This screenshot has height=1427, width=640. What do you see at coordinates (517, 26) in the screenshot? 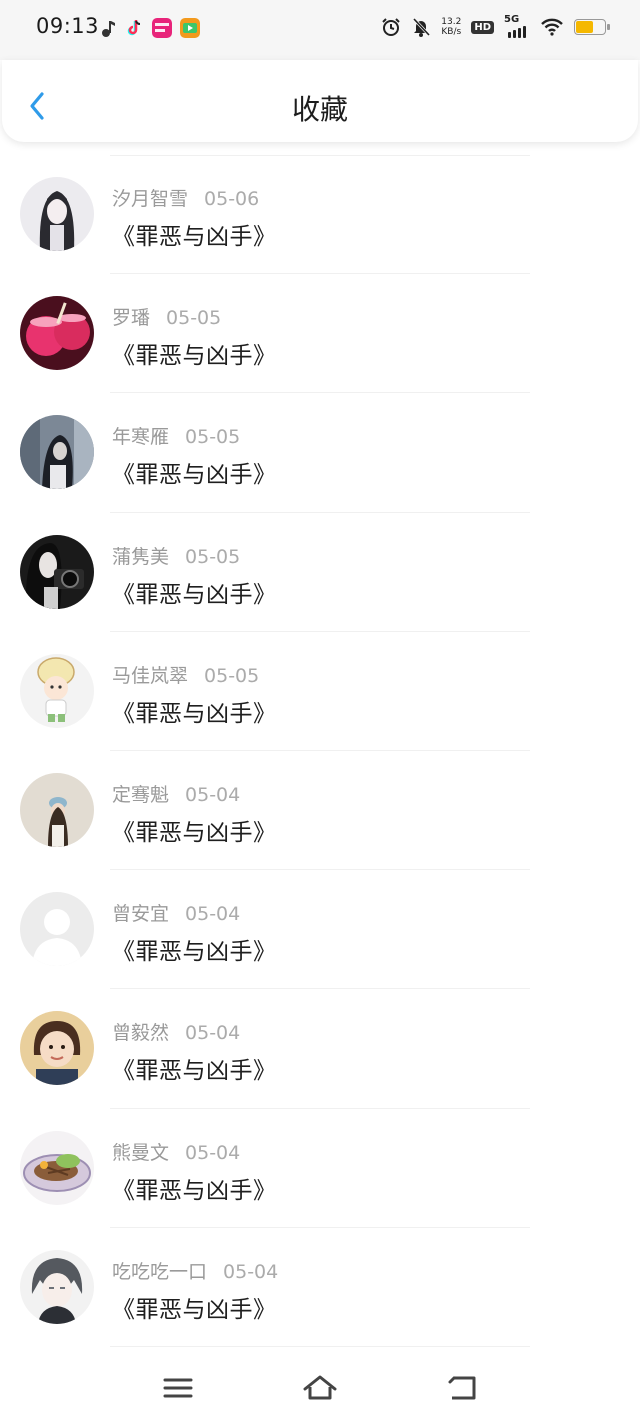
I see `cell-signal-icon: 5G` at bounding box center [517, 26].